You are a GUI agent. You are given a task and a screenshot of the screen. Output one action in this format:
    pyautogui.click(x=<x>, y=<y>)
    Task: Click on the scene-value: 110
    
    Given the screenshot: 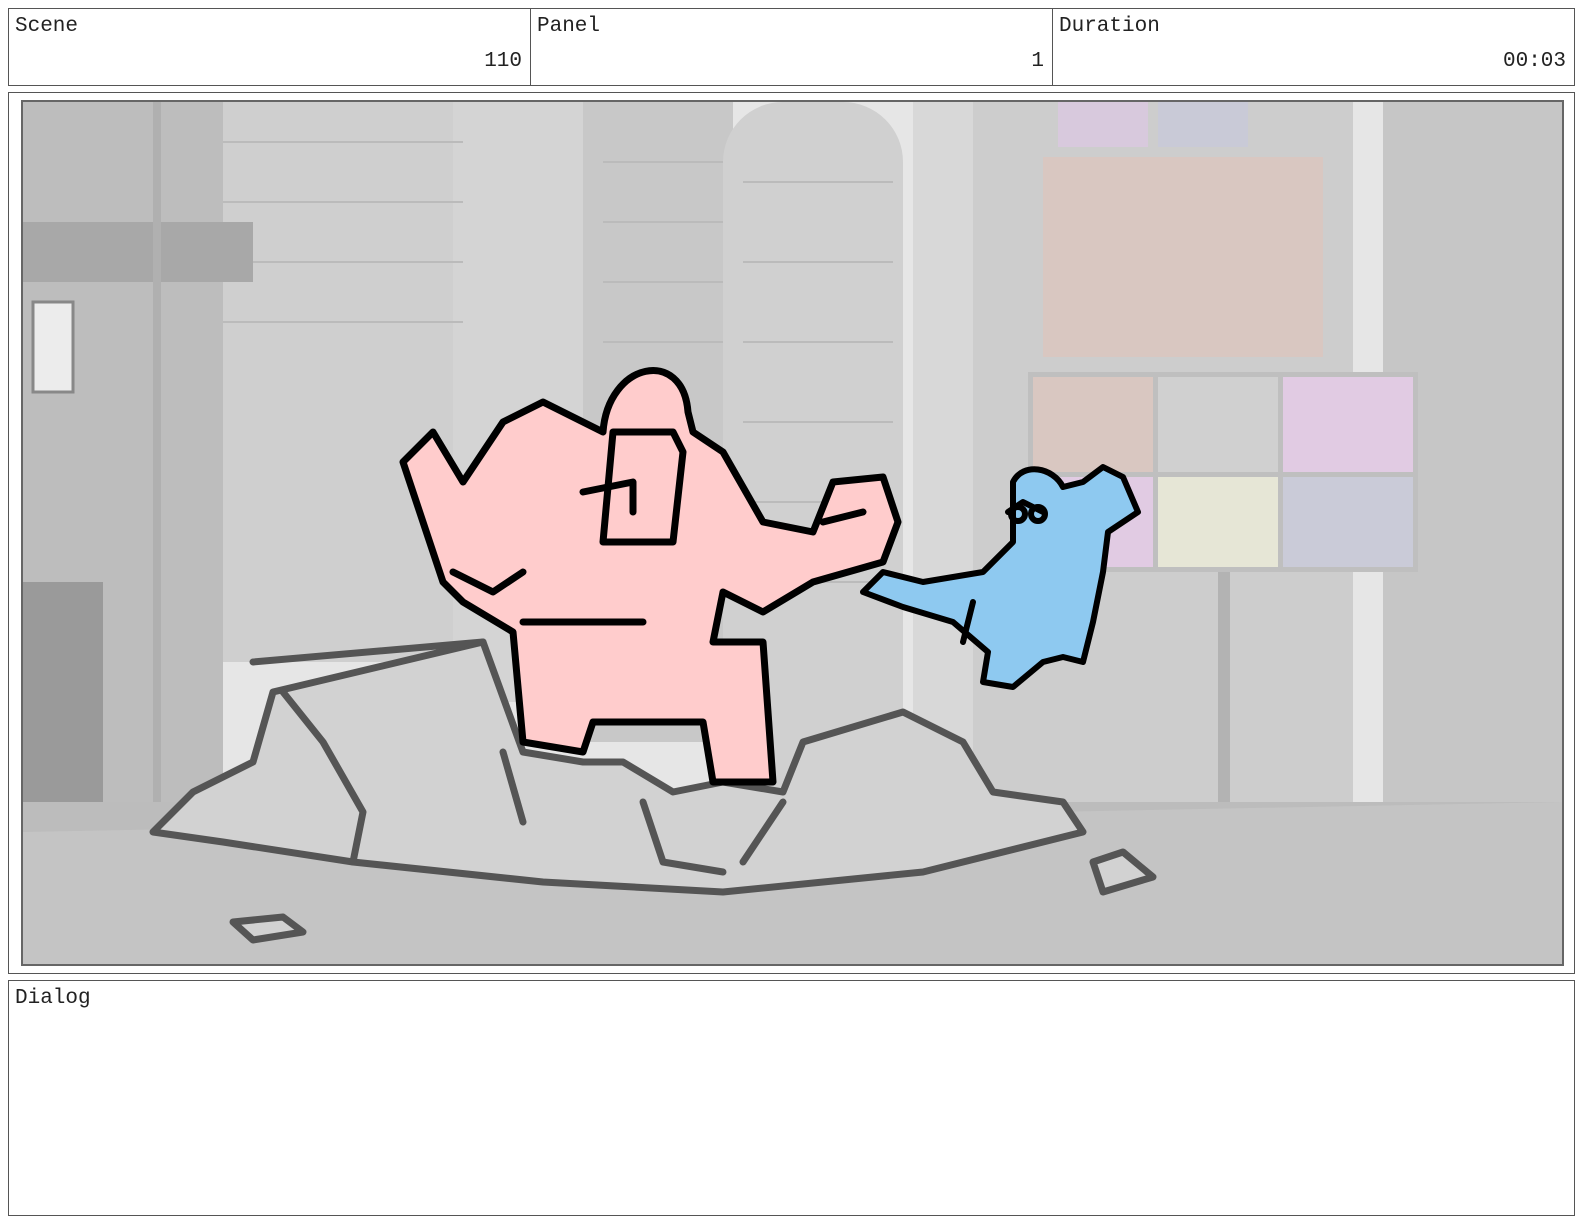 What is the action you would take?
    pyautogui.click(x=503, y=61)
    